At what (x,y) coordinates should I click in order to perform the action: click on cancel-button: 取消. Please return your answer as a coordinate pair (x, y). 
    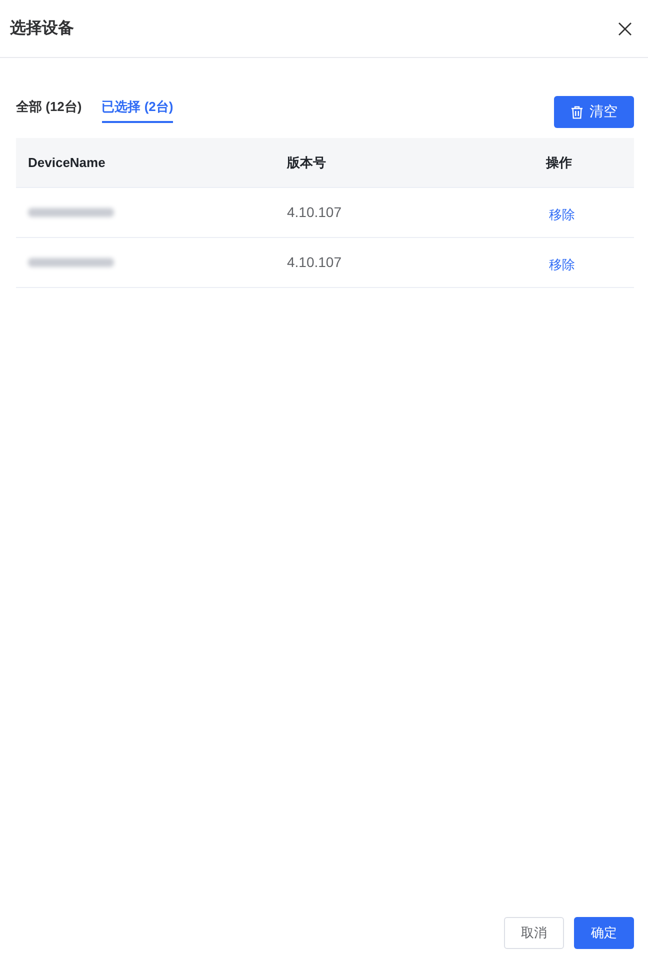
    Looking at the image, I should click on (534, 933).